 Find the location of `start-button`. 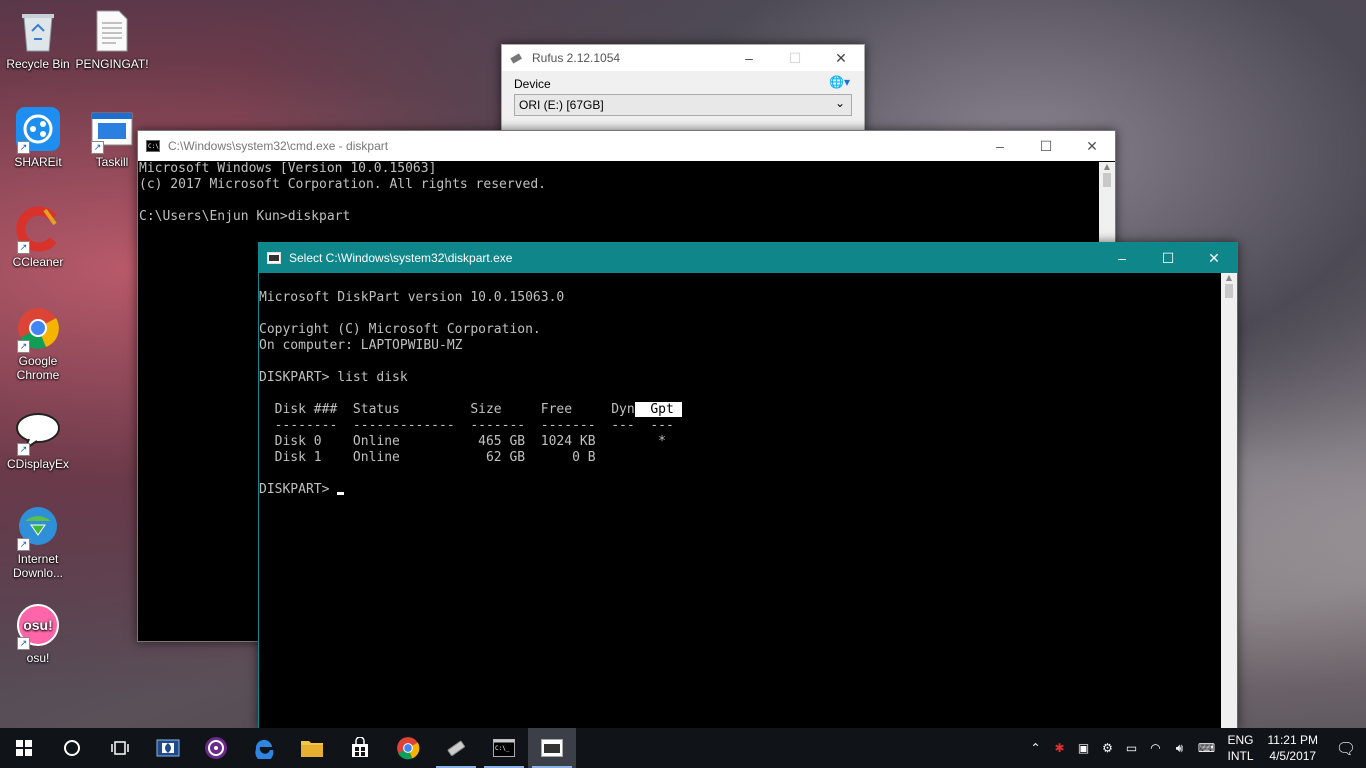

start-button is located at coordinates (24, 748).